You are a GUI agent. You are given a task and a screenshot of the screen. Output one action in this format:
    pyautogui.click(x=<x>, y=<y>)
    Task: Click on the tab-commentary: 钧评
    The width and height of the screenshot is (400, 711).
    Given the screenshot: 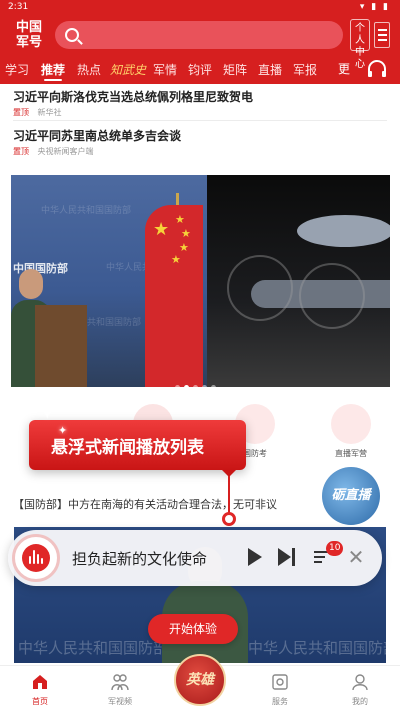 What is the action you would take?
    pyautogui.click(x=200, y=69)
    